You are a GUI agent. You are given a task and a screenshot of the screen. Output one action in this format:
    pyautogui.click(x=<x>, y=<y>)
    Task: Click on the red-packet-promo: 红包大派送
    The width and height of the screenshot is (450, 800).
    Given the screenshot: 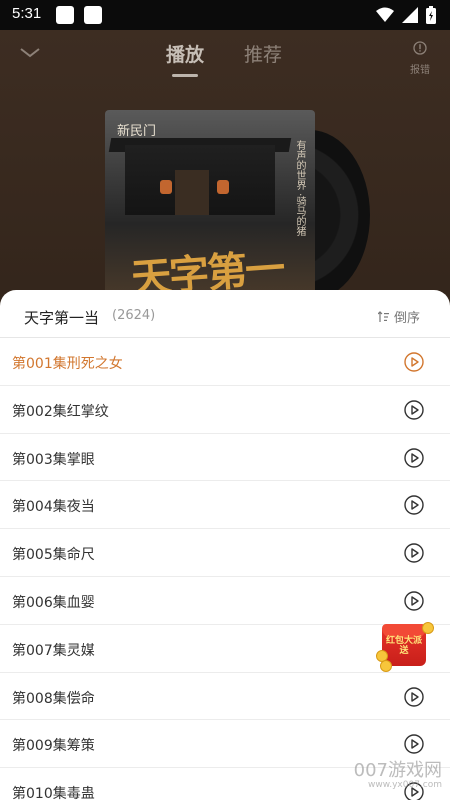 What is the action you would take?
    pyautogui.click(x=405, y=646)
    